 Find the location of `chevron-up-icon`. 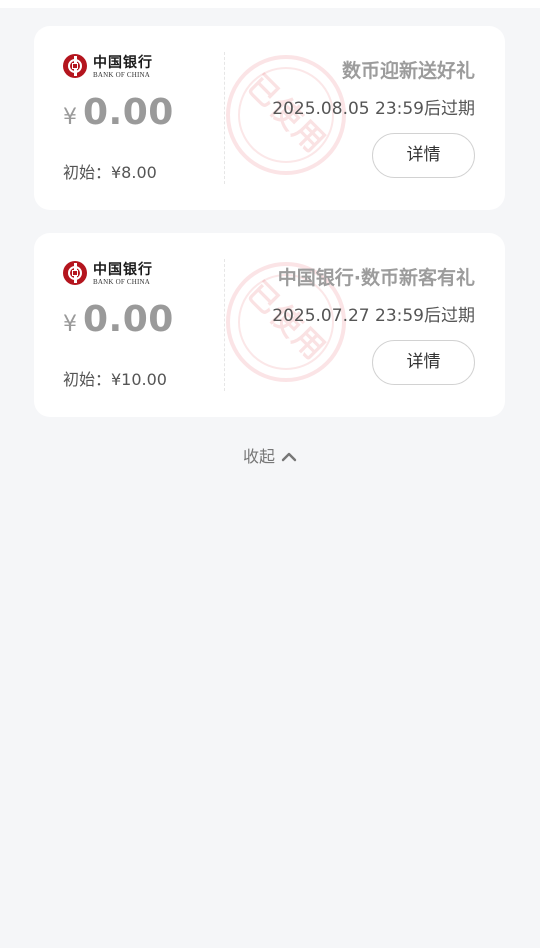

chevron-up-icon is located at coordinates (289, 457).